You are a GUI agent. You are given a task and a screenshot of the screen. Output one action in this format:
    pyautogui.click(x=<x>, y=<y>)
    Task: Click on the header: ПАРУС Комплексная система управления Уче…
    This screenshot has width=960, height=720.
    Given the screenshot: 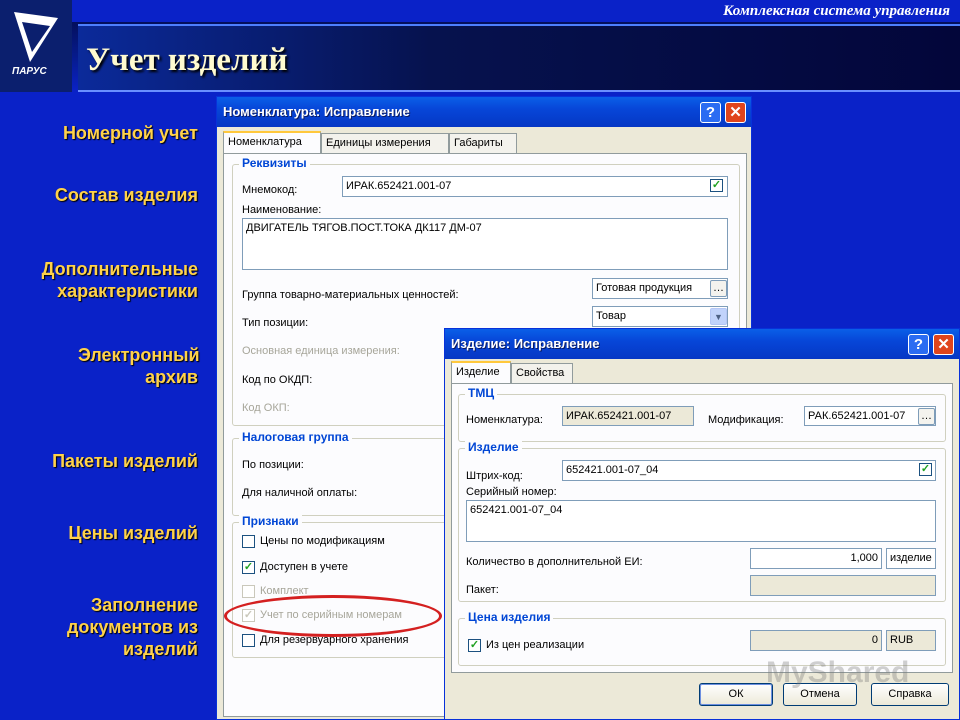 What is the action you would take?
    pyautogui.click(x=480, y=46)
    